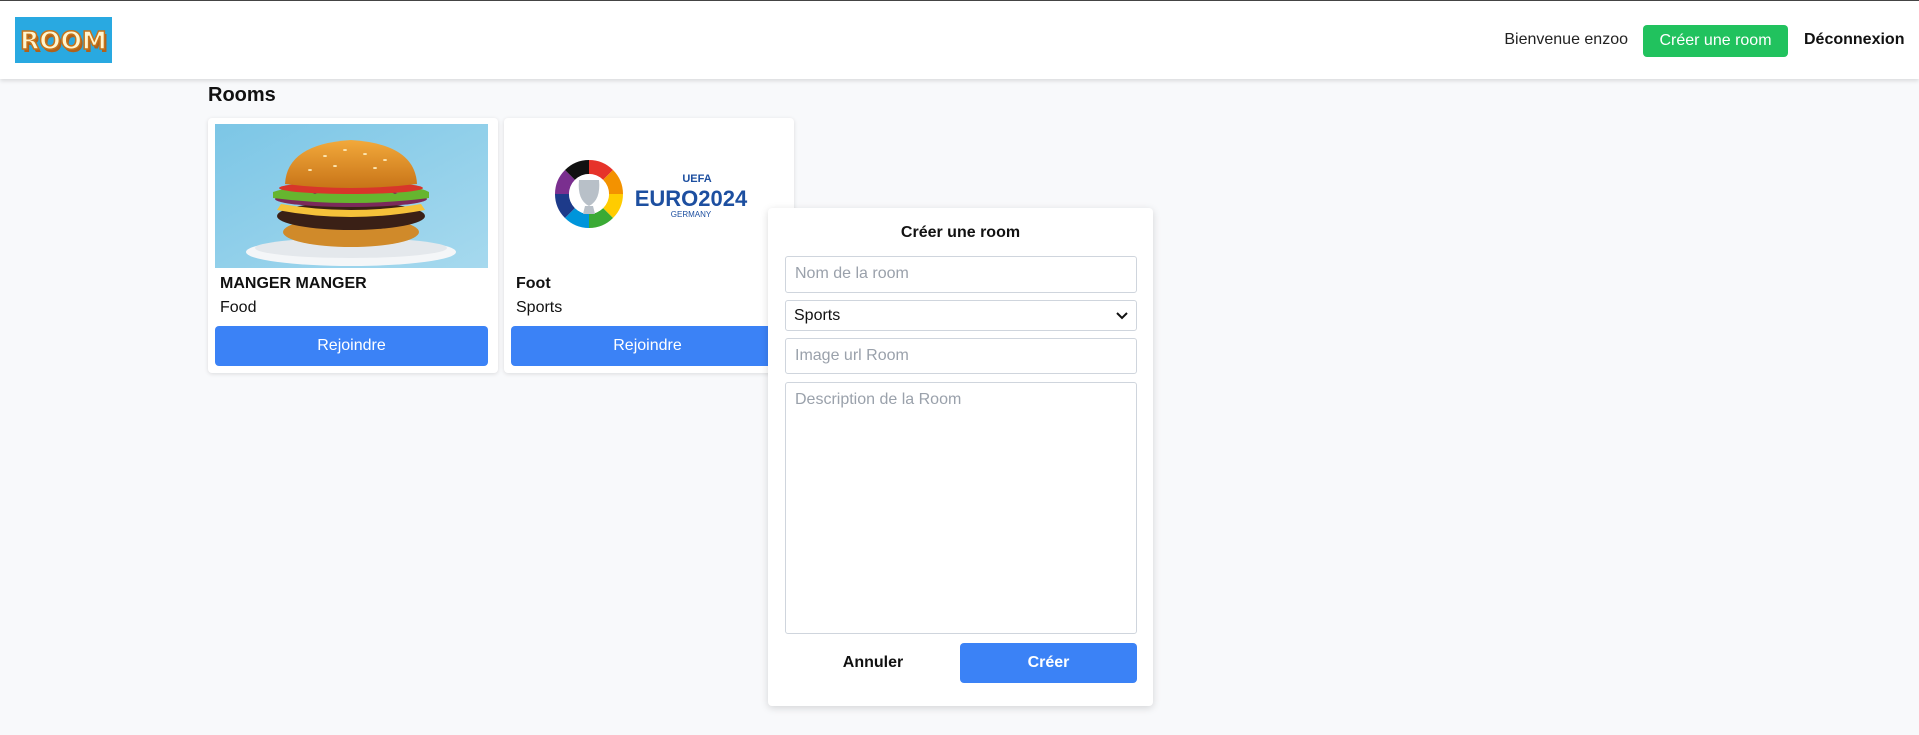 Image resolution: width=1919 pixels, height=735 pixels. I want to click on room-name-input: Nom de la room, so click(961, 274).